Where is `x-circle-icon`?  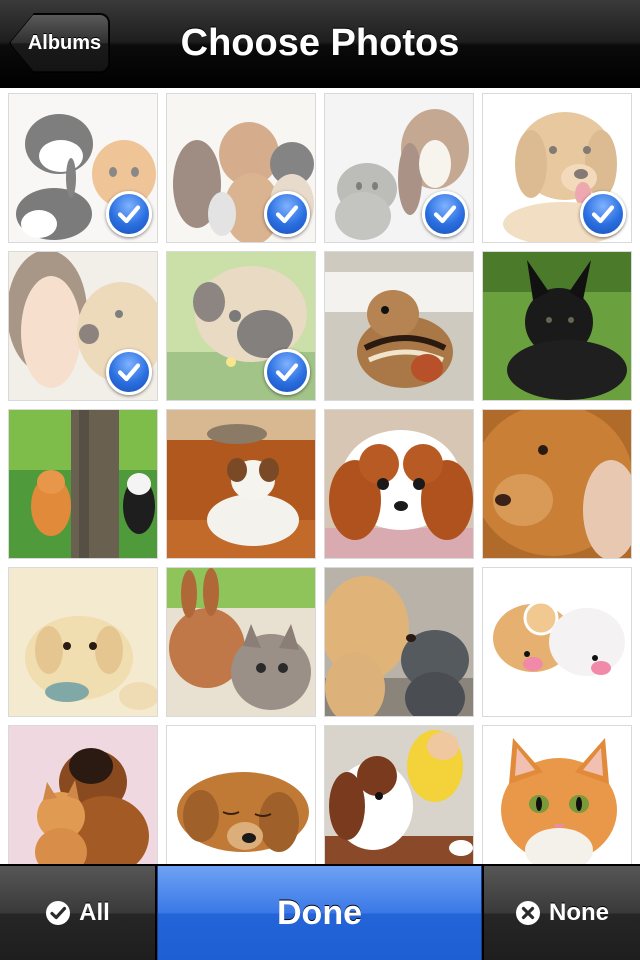 x-circle-icon is located at coordinates (528, 913).